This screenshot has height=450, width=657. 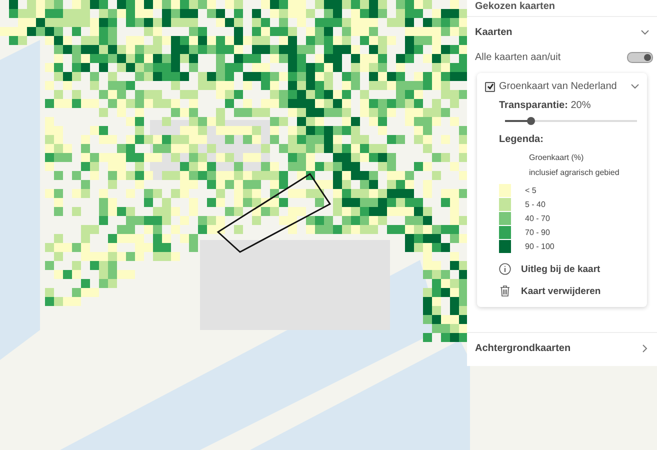 What do you see at coordinates (505, 291) in the screenshot?
I see `trash-icon` at bounding box center [505, 291].